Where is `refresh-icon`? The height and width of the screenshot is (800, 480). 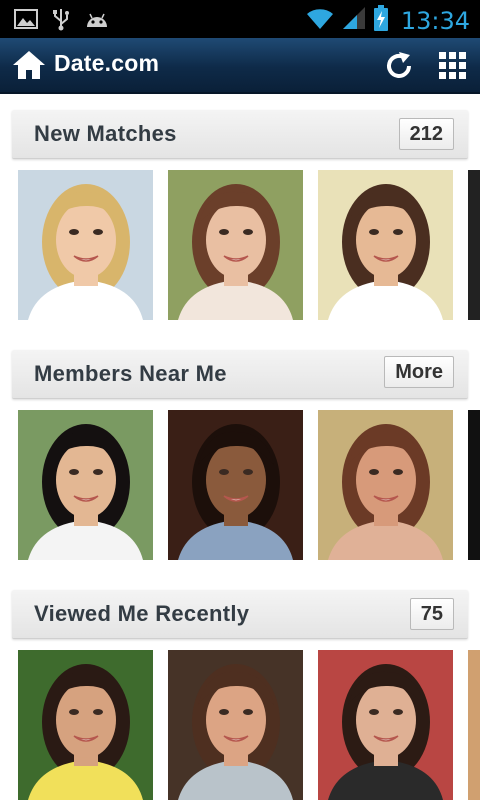
refresh-icon is located at coordinates (399, 66).